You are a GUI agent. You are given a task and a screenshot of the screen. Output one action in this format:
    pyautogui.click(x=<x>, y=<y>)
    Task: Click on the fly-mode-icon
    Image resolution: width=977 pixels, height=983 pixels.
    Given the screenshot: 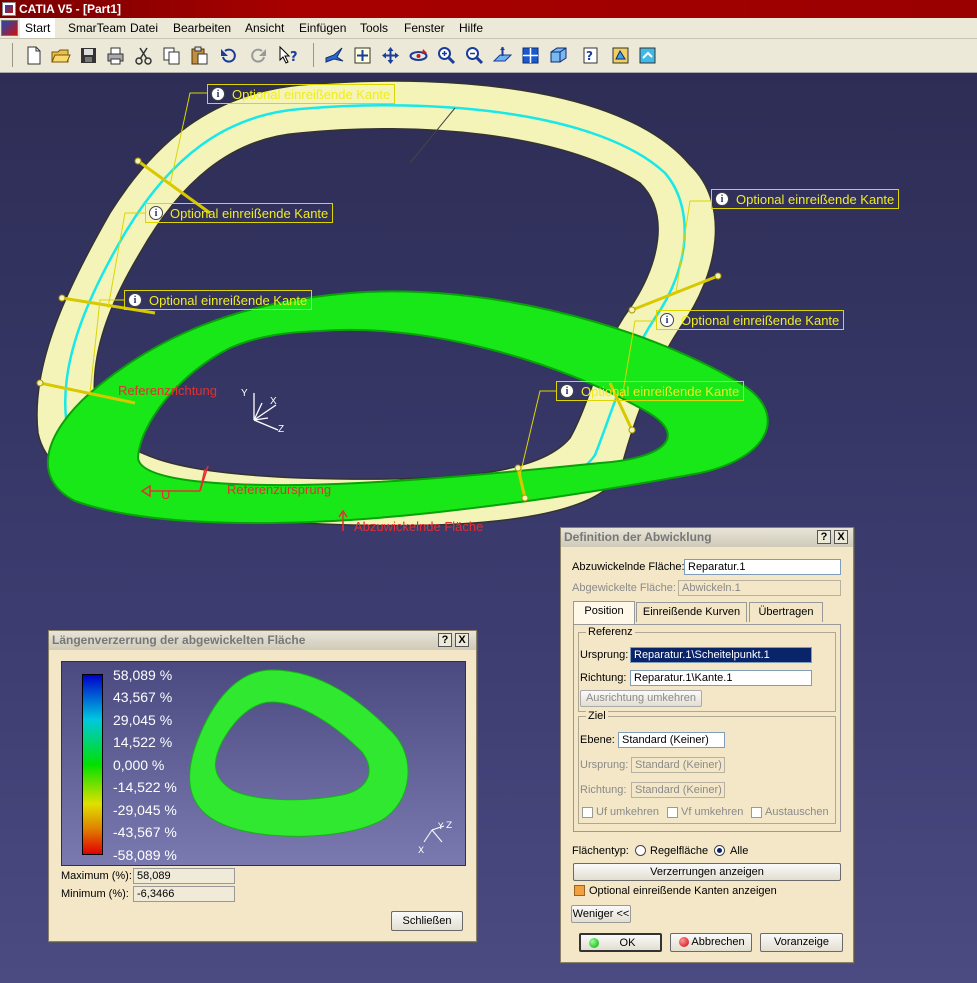 What is the action you would take?
    pyautogui.click(x=334, y=55)
    